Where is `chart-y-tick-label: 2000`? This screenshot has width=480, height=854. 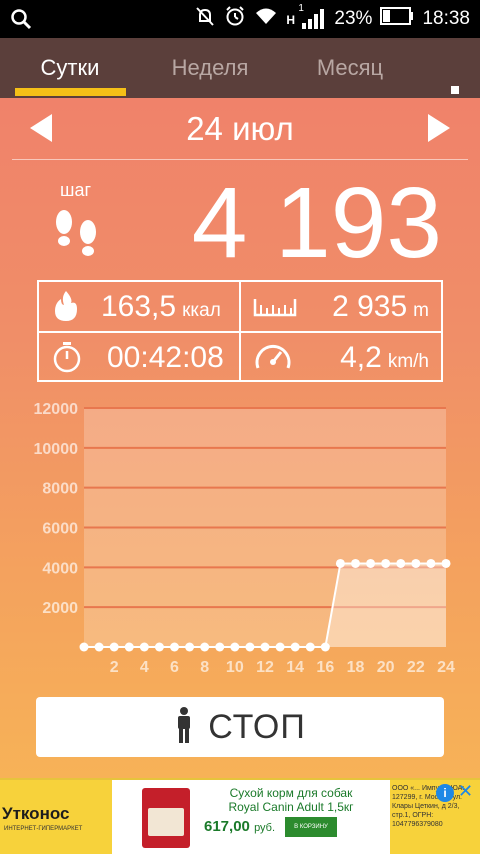
chart-y-tick-label: 2000 is located at coordinates (60, 608).